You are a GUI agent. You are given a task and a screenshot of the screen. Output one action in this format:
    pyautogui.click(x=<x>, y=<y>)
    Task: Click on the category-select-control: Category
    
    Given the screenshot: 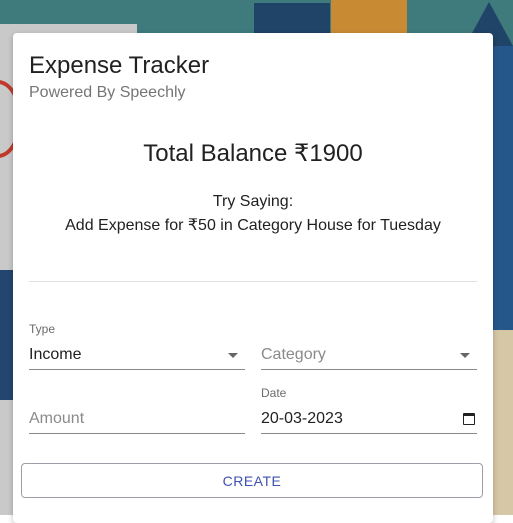 What is the action you would take?
    pyautogui.click(x=369, y=355)
    